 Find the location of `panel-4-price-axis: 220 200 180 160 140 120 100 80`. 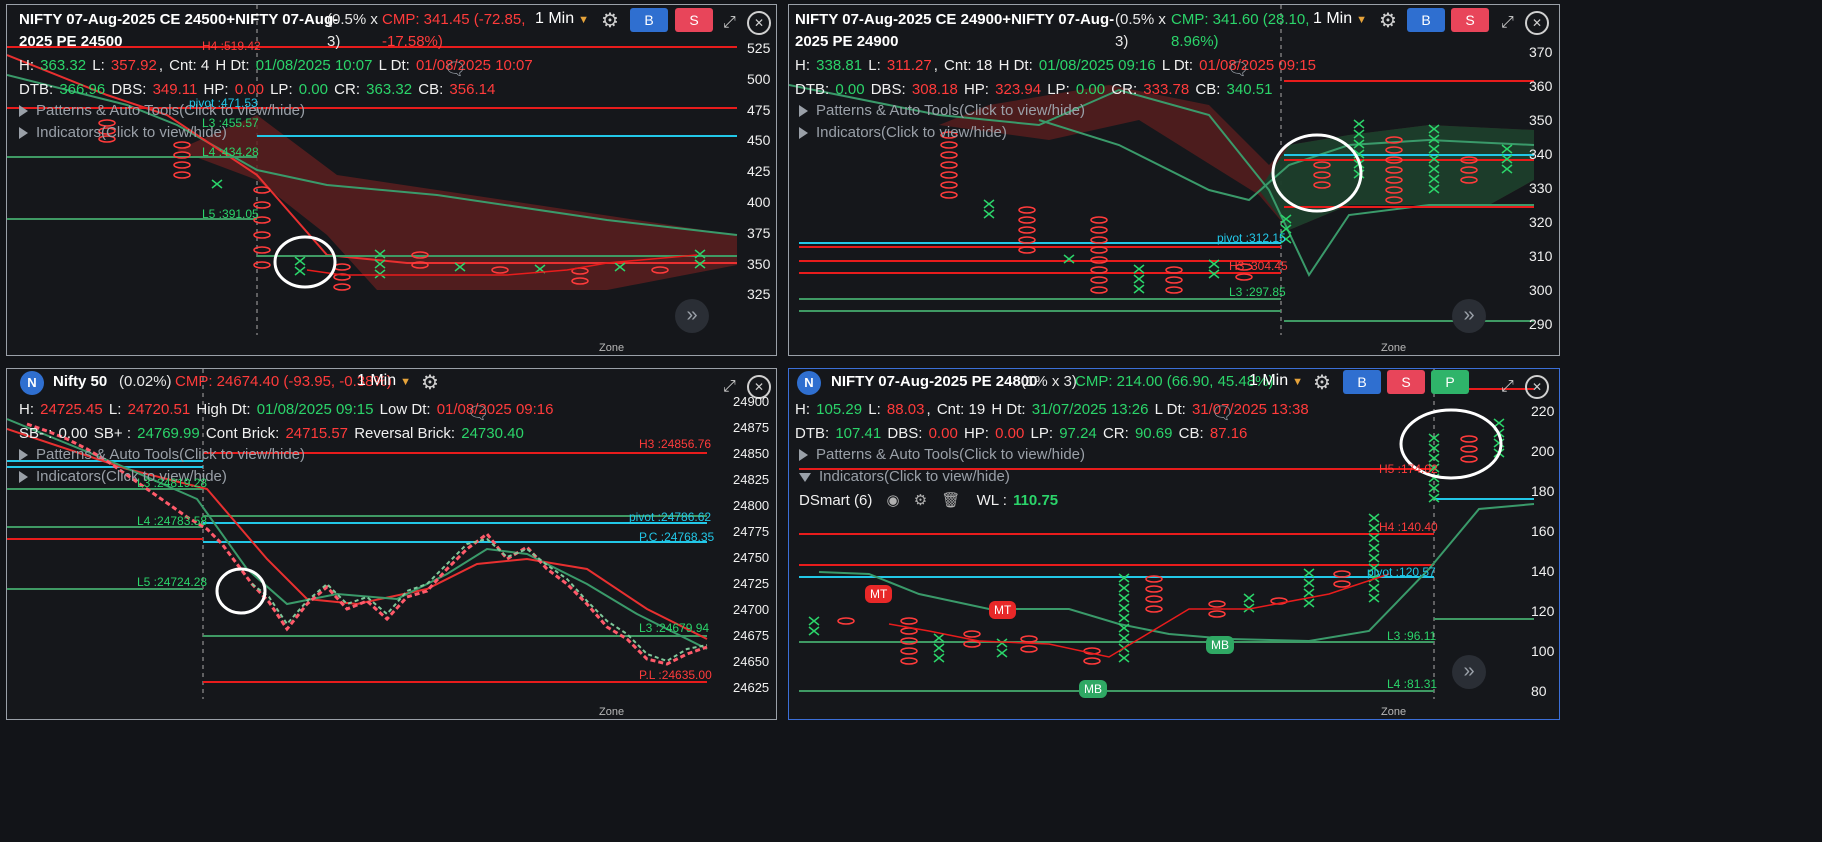

panel-4-price-axis: 220 200 180 160 140 120 100 80 is located at coordinates (1543, 551).